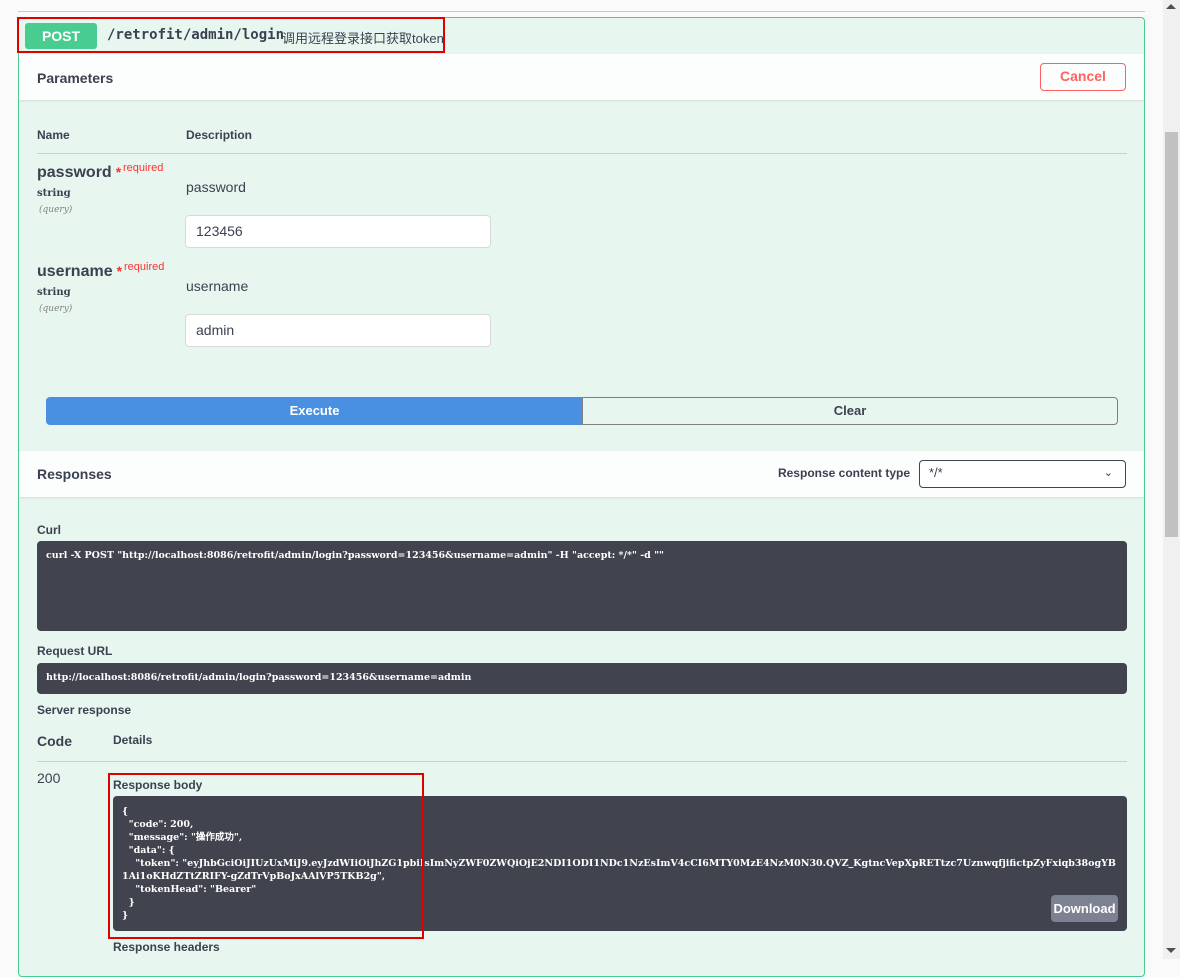  Describe the element at coordinates (338, 231) in the screenshot. I see `password-input: 123456` at that location.